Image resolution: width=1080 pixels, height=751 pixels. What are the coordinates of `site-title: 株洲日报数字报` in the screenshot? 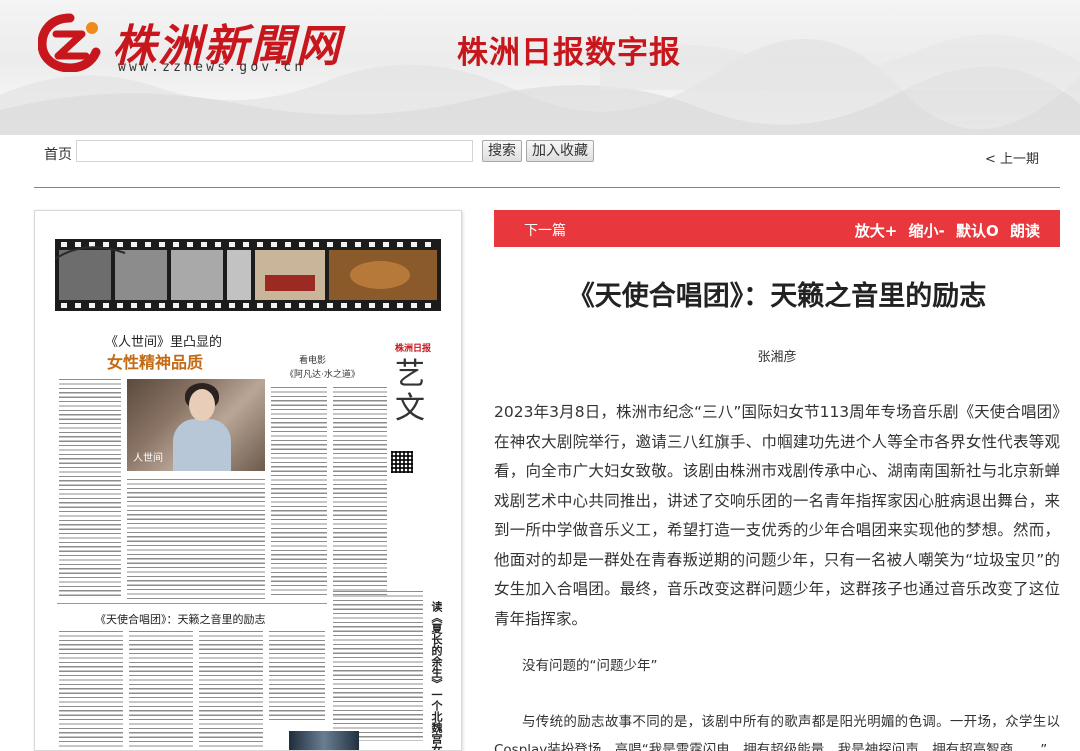 It's located at (569, 53).